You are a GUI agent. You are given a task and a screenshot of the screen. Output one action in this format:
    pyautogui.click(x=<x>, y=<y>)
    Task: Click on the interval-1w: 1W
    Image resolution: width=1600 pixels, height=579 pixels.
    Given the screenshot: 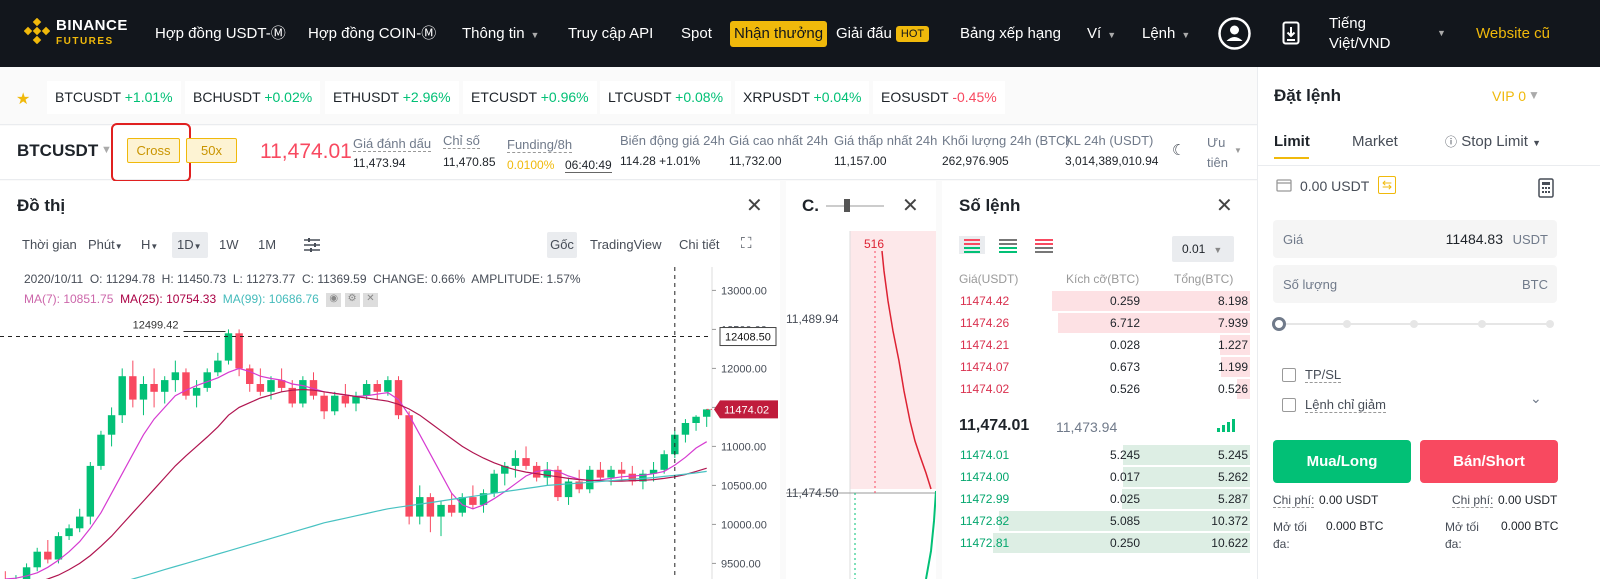 What is the action you would take?
    pyautogui.click(x=229, y=244)
    